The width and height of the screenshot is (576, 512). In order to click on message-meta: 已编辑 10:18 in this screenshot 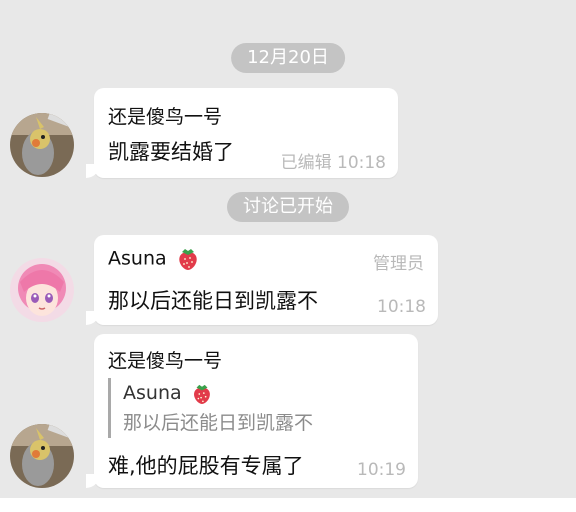, I will do `click(333, 160)`.